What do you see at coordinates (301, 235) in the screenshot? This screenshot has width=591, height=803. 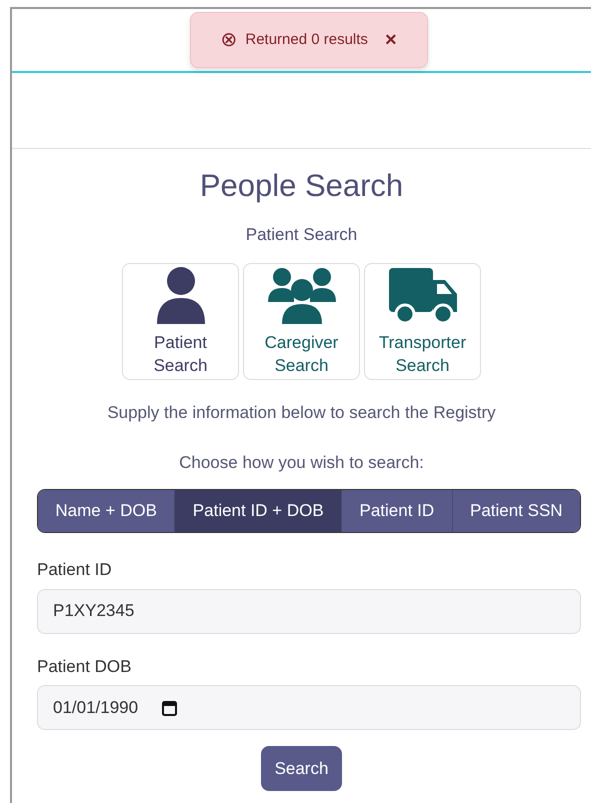 I see `section-subtitle: Patient Search` at bounding box center [301, 235].